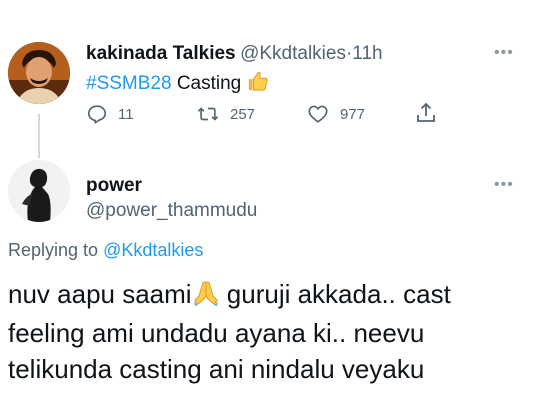 This screenshot has width=557, height=405. What do you see at coordinates (110, 114) in the screenshot?
I see `reply-action: 11` at bounding box center [110, 114].